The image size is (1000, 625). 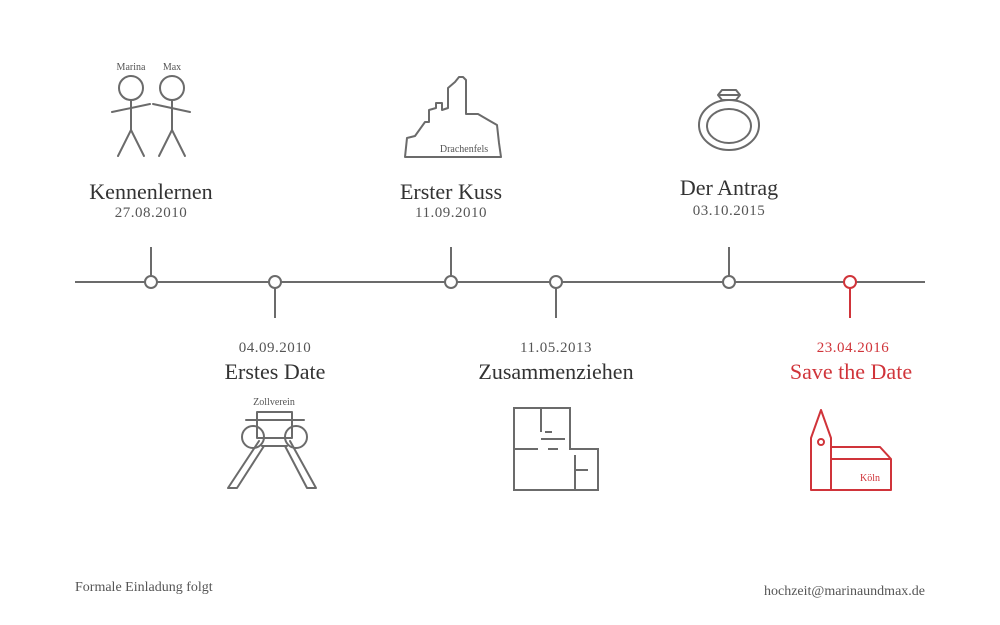 I want to click on event-title-kennenlernen: Kennenlernen, so click(x=151, y=191).